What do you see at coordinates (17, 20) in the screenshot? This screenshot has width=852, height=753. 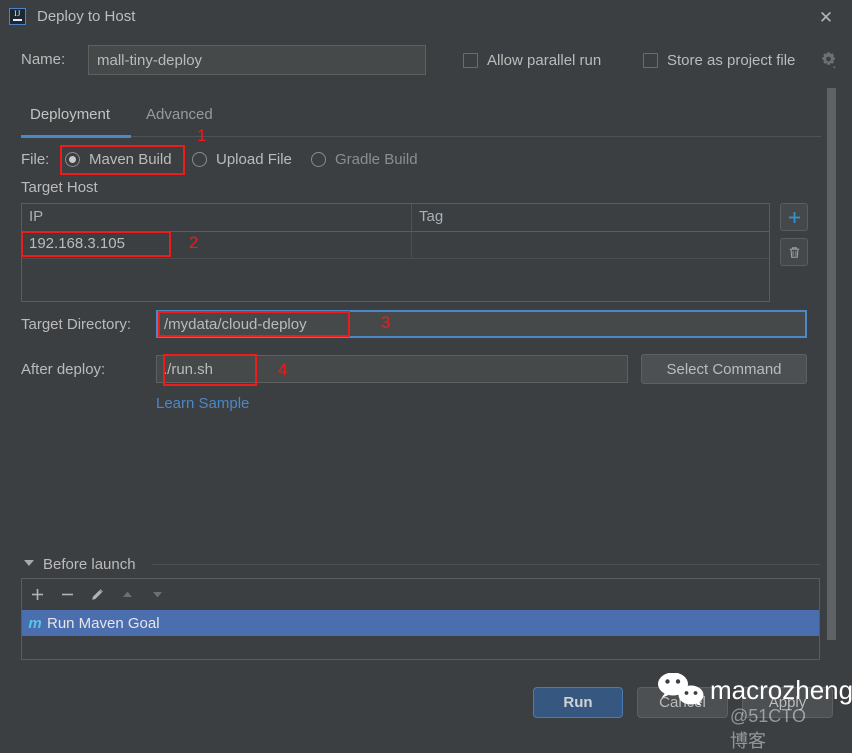 I see `app-icon-underbar` at bounding box center [17, 20].